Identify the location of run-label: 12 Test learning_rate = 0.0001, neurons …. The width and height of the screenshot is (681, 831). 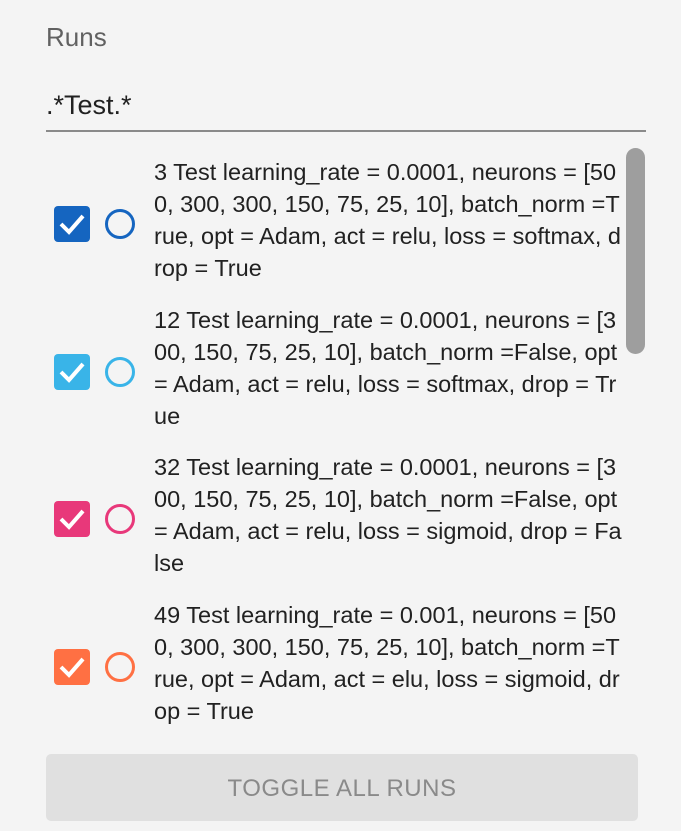
(386, 367).